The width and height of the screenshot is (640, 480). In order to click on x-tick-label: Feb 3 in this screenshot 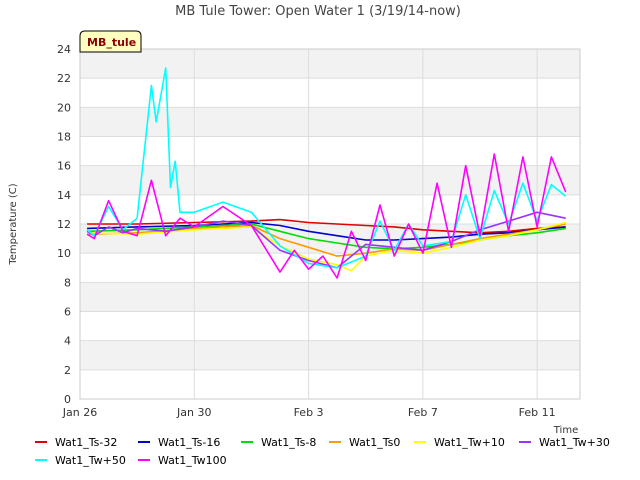, I will do `click(309, 412)`.